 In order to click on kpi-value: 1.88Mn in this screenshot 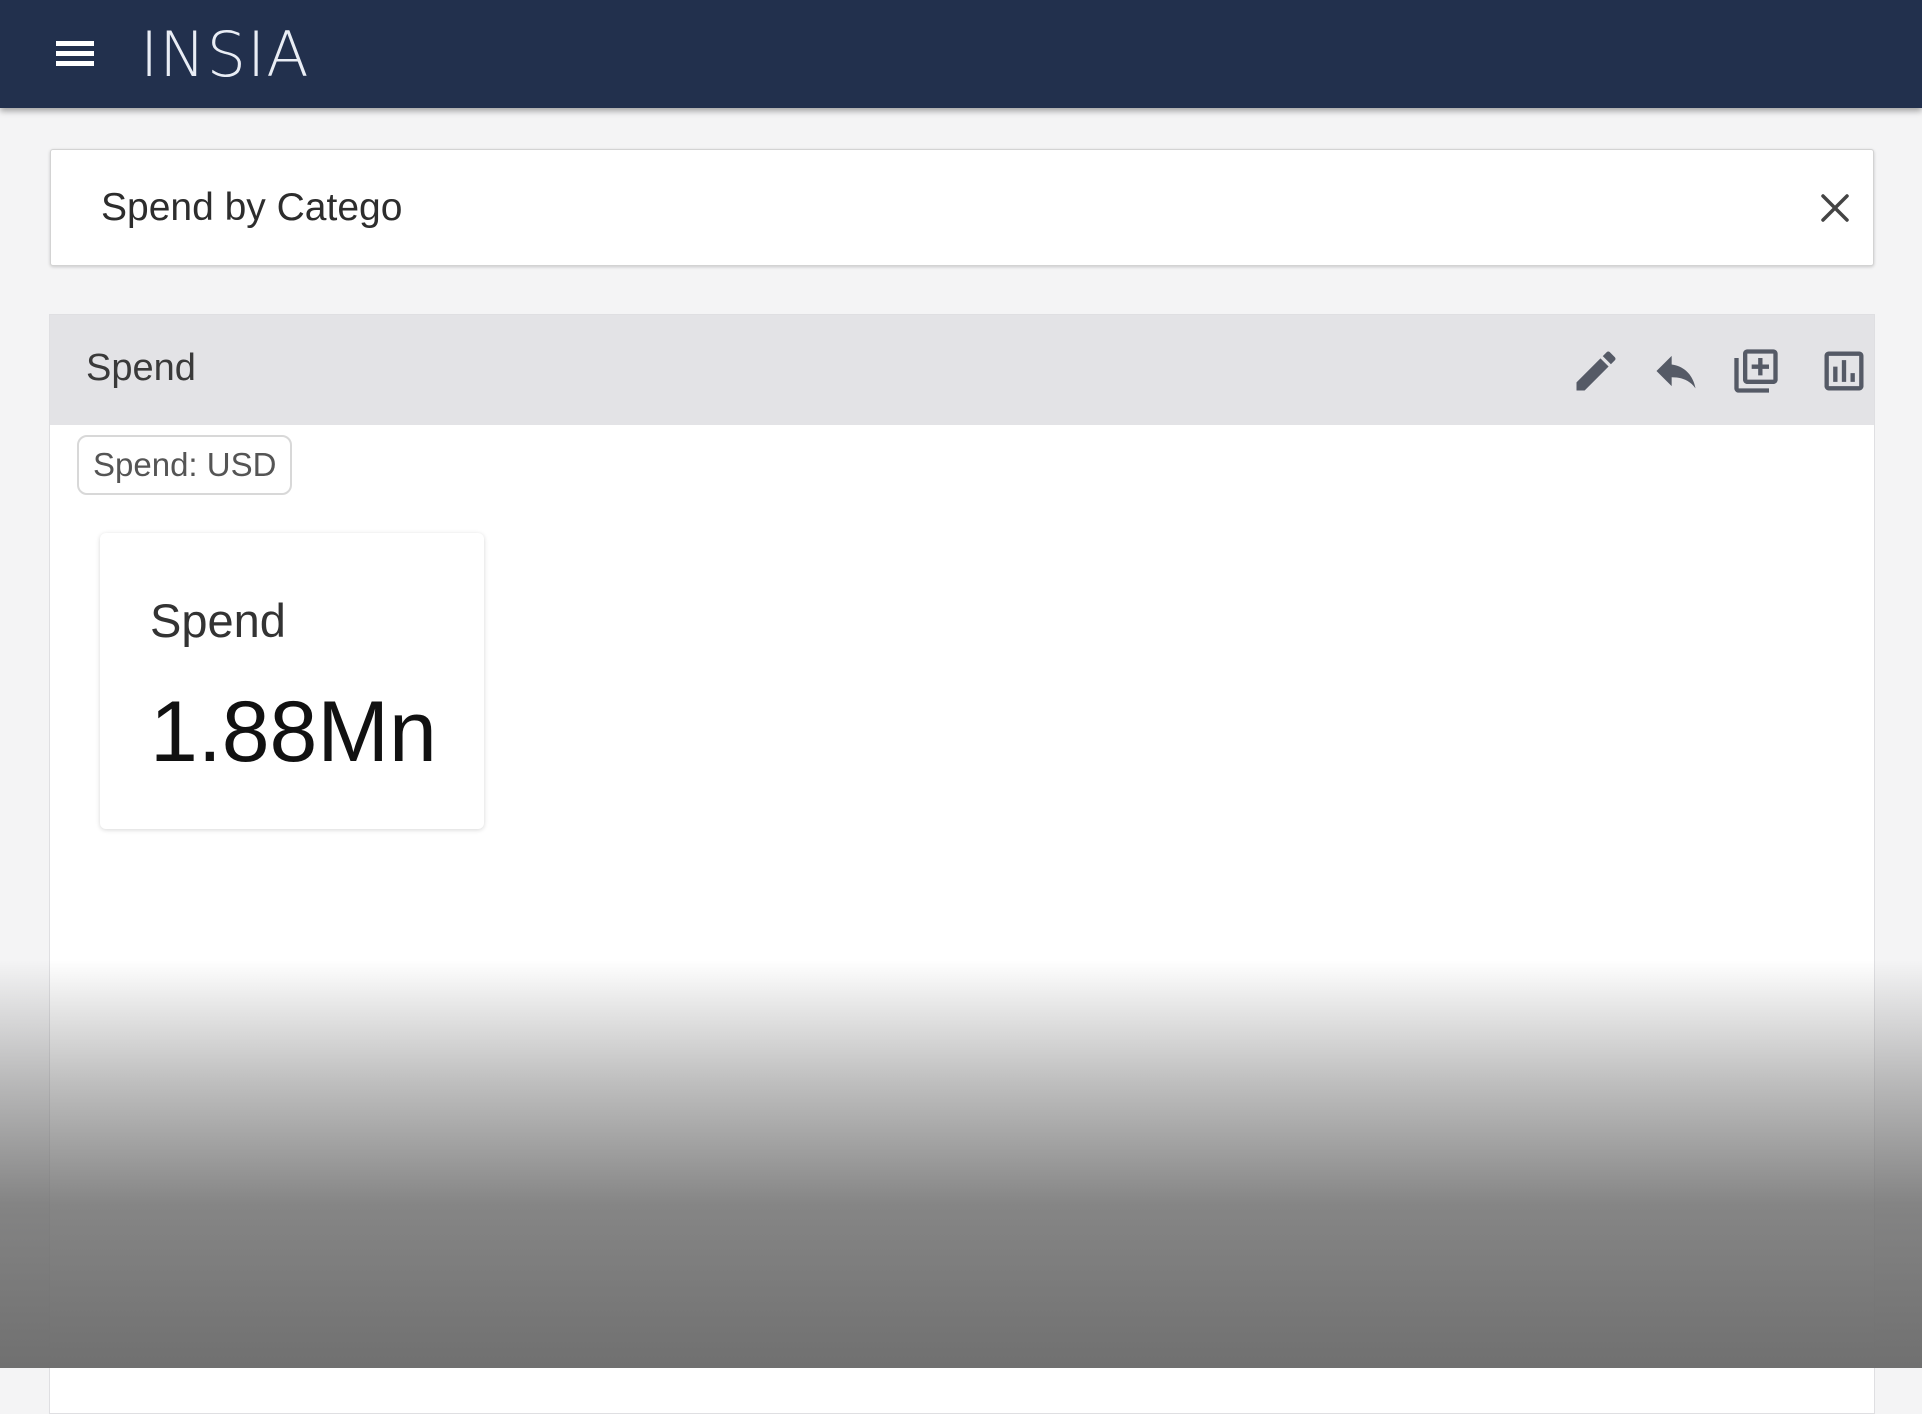, I will do `click(293, 732)`.